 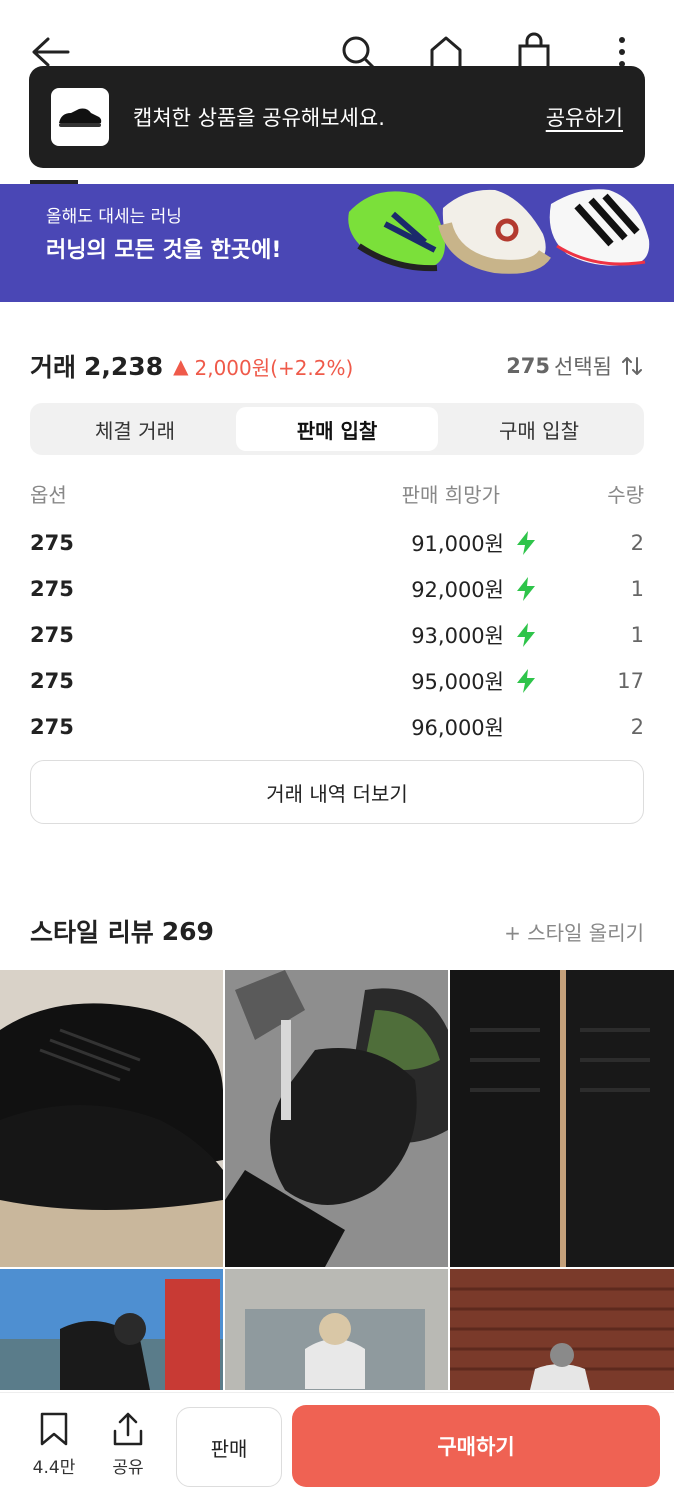 I want to click on running-shoes-image, so click(x=499, y=231).